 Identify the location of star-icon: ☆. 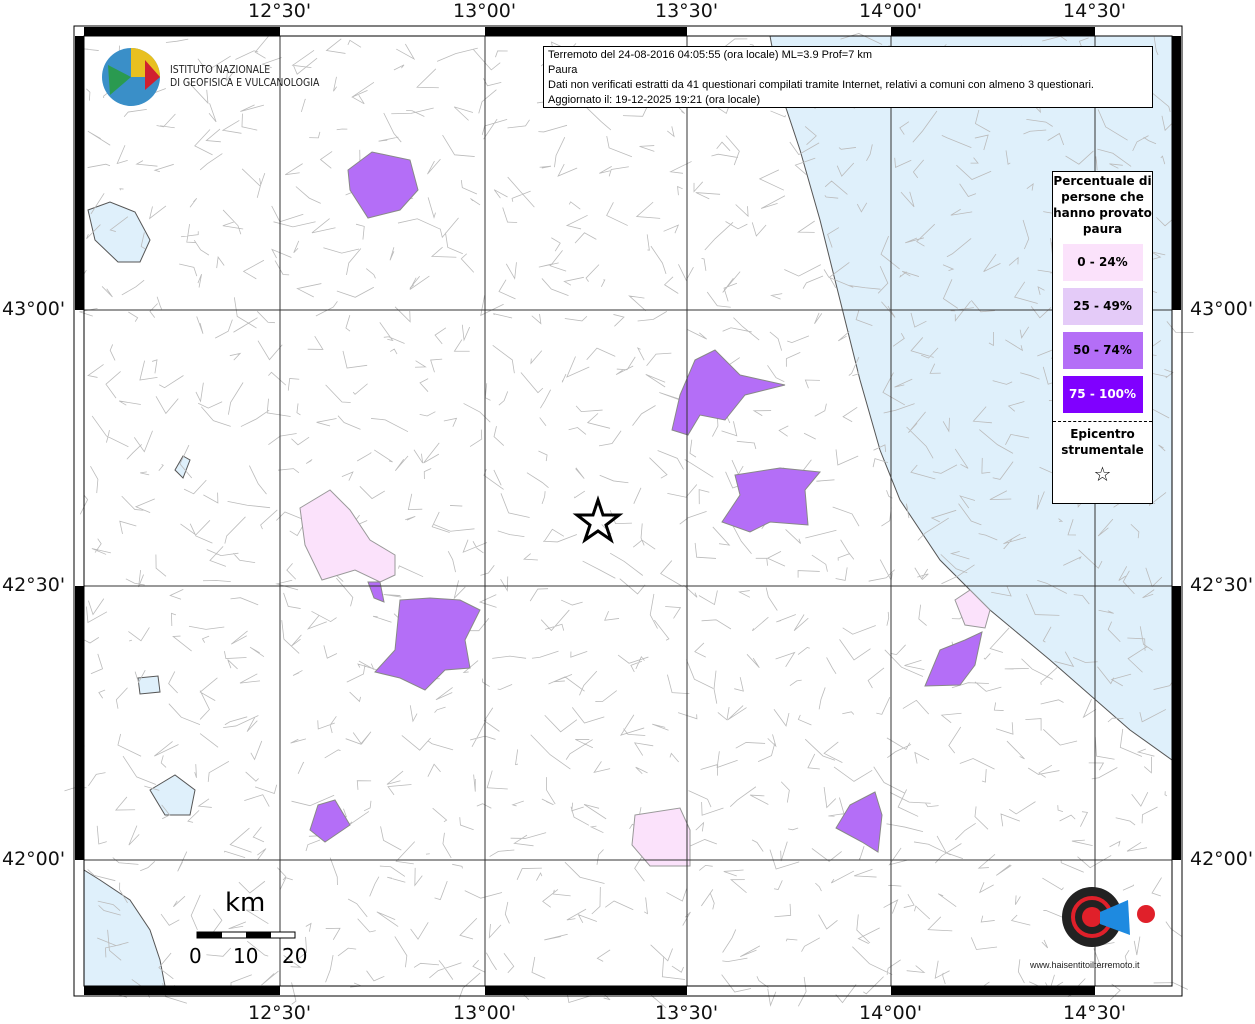
(1102, 474).